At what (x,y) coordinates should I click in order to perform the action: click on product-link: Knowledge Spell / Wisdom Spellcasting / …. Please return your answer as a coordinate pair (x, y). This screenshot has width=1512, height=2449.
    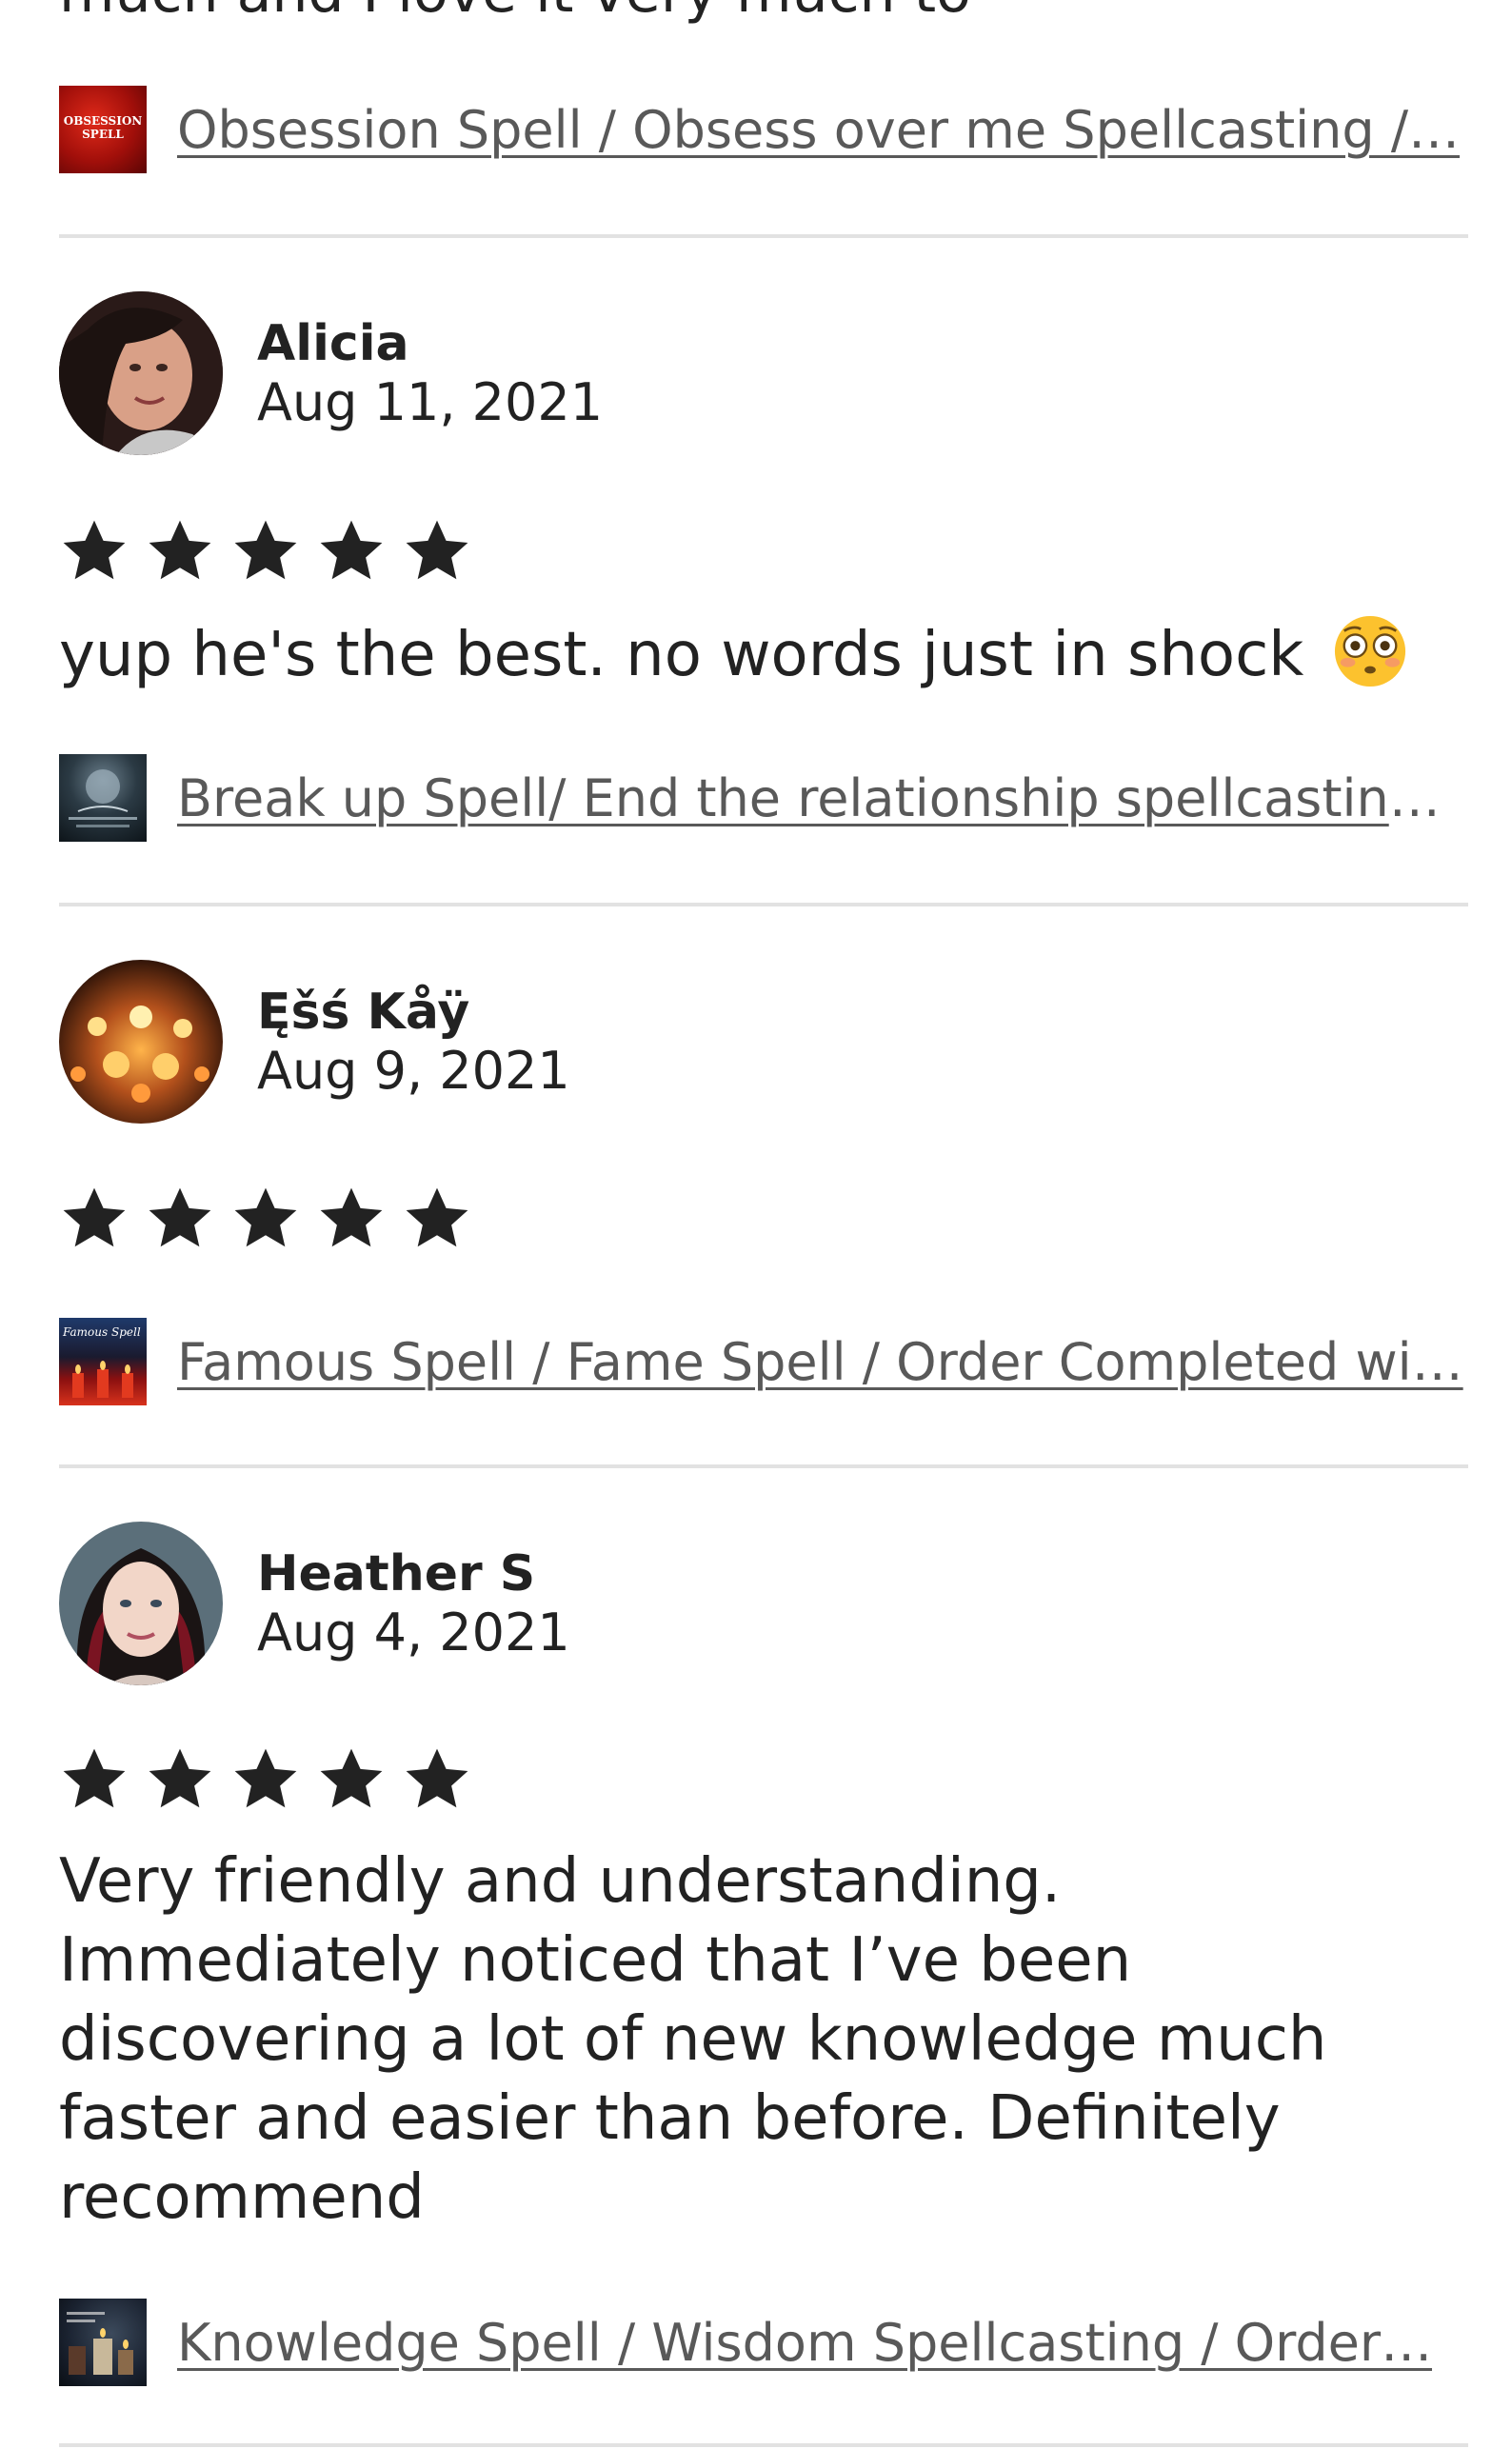
    Looking at the image, I should click on (804, 2343).